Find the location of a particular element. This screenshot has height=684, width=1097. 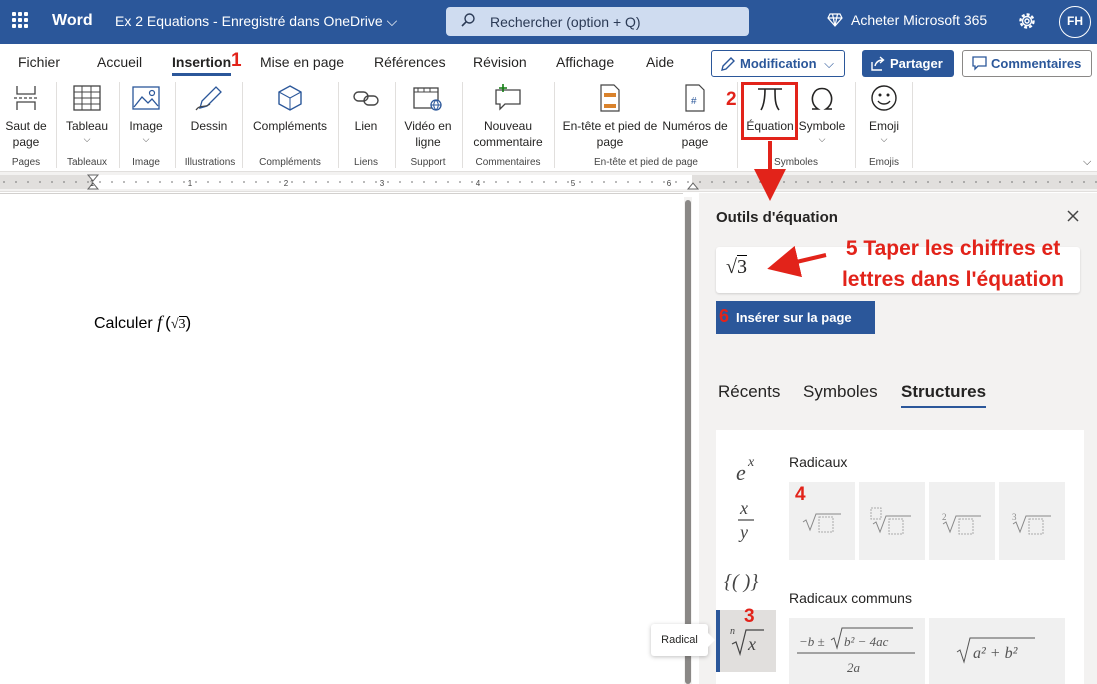

radical-nth-root-tile is located at coordinates (892, 521).